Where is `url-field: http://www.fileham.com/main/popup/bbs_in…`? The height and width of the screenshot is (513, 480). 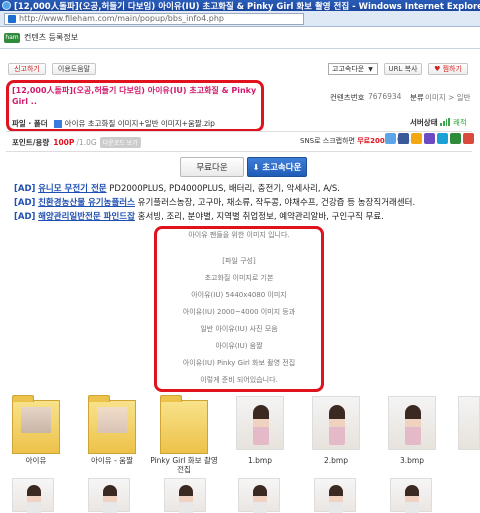
url-field: http://www.fileham.com/main/popup/bbs_in… is located at coordinates (154, 18).